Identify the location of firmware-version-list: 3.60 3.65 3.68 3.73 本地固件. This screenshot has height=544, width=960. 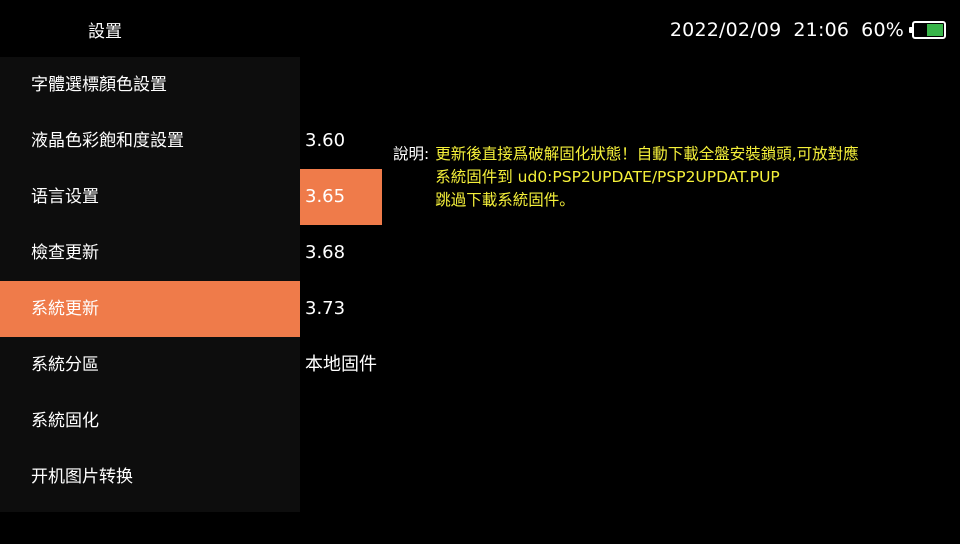
(341, 253).